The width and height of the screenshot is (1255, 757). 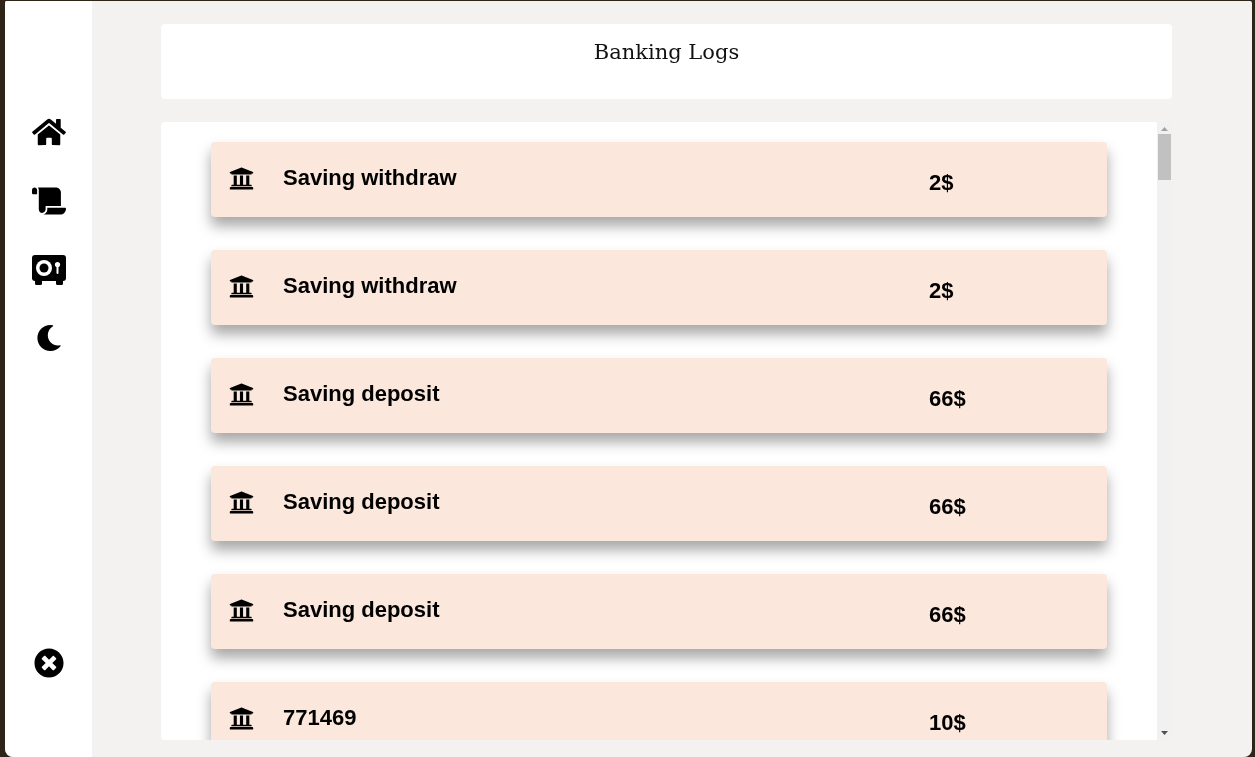 What do you see at coordinates (48, 663) in the screenshot?
I see `close-icon` at bounding box center [48, 663].